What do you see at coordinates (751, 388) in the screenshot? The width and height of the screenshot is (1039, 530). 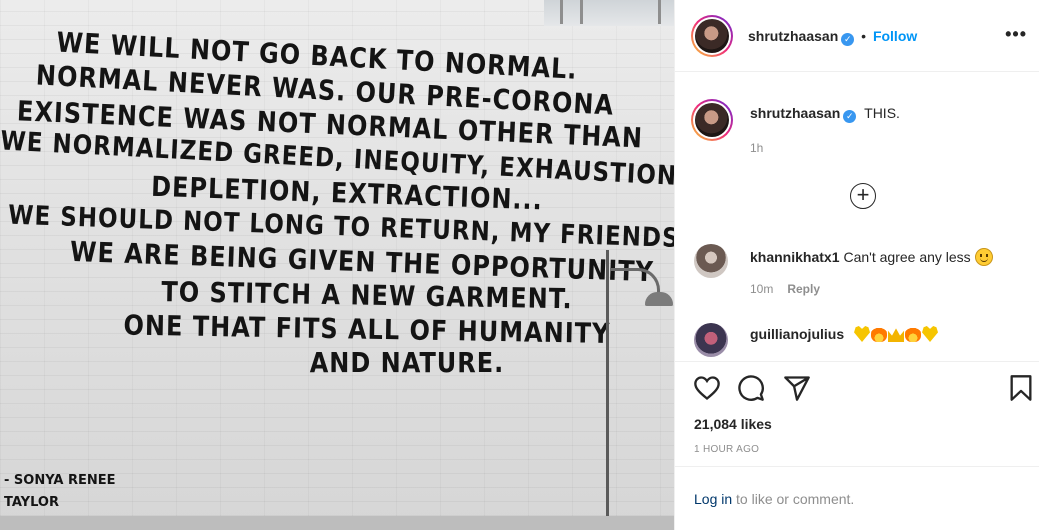 I see `comment-icon` at bounding box center [751, 388].